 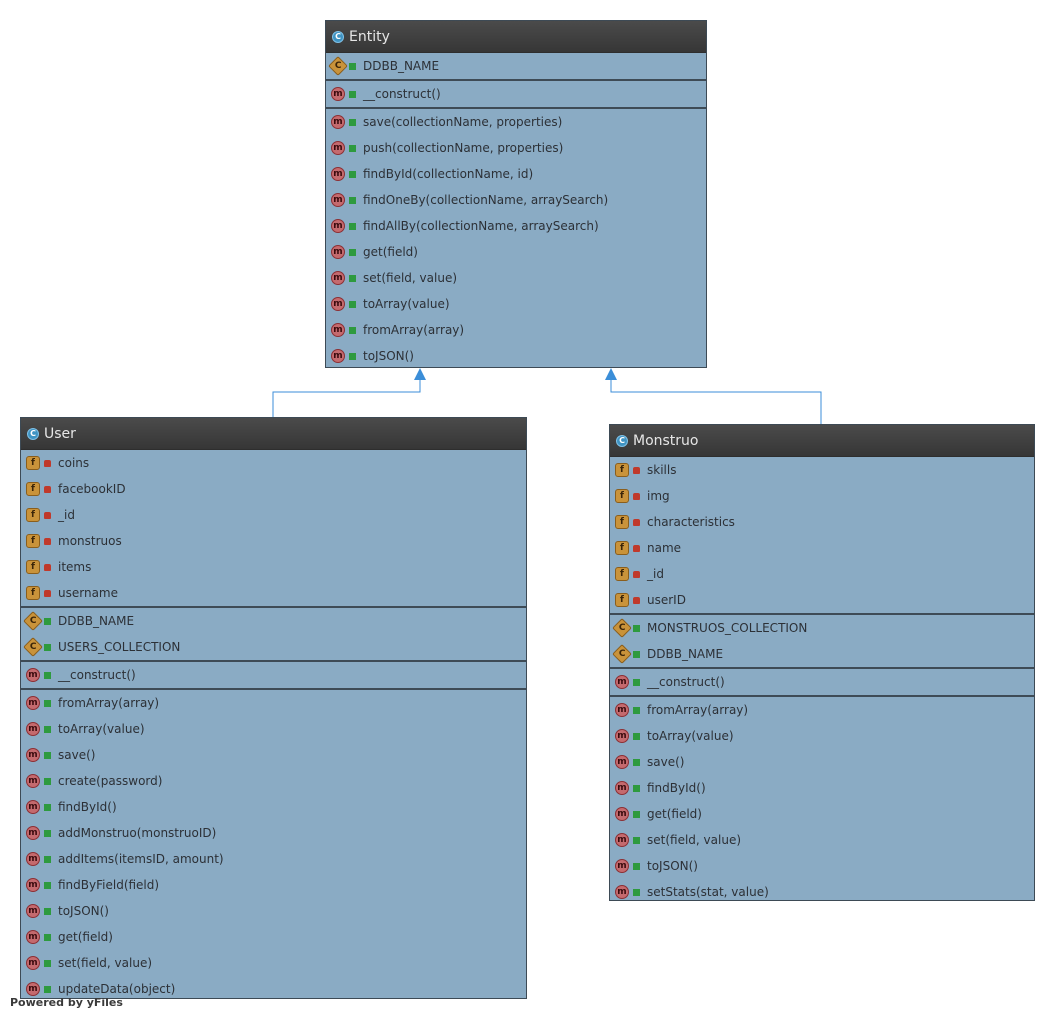 I want to click on member-label: __construct(), so click(x=97, y=675).